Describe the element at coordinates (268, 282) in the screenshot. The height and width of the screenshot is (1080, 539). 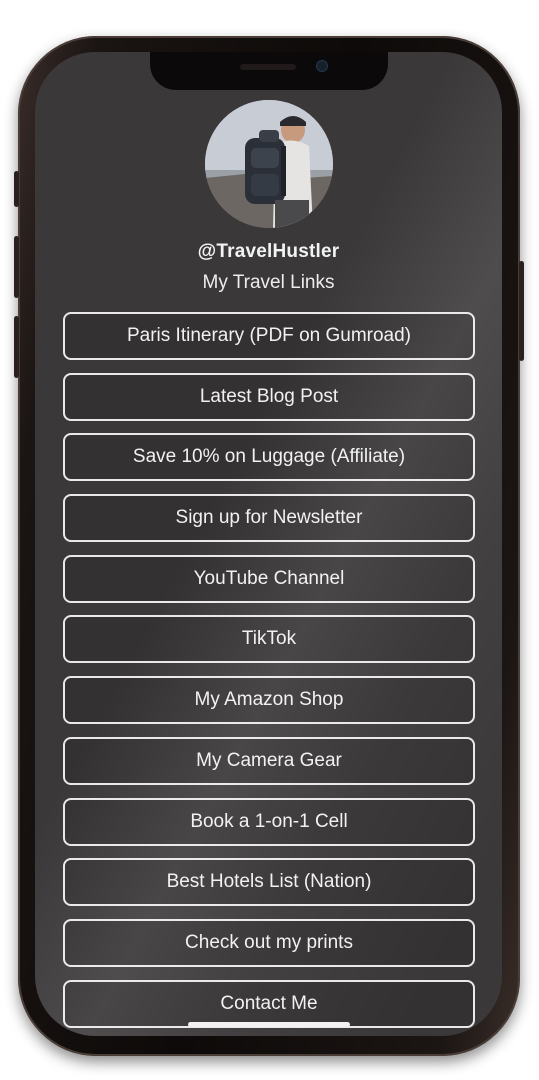
I see `profile-subtitle: My Travel Links` at that location.